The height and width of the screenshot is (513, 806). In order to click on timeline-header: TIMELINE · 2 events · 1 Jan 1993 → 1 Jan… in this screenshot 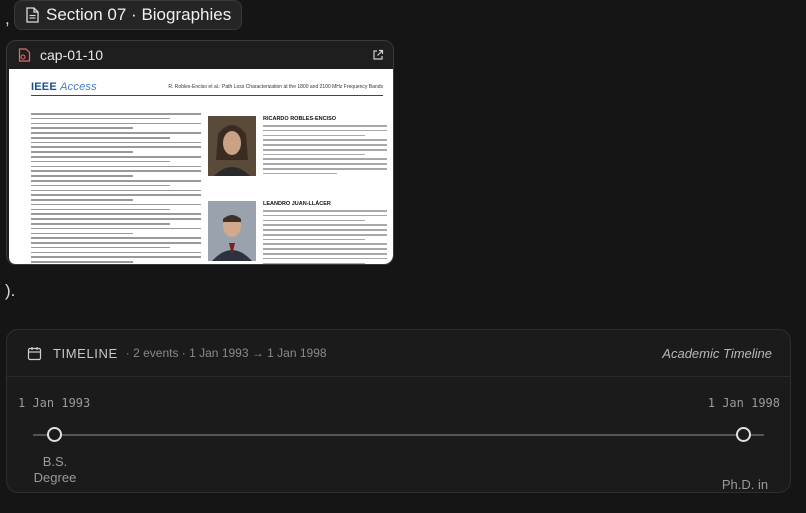, I will do `click(398, 353)`.